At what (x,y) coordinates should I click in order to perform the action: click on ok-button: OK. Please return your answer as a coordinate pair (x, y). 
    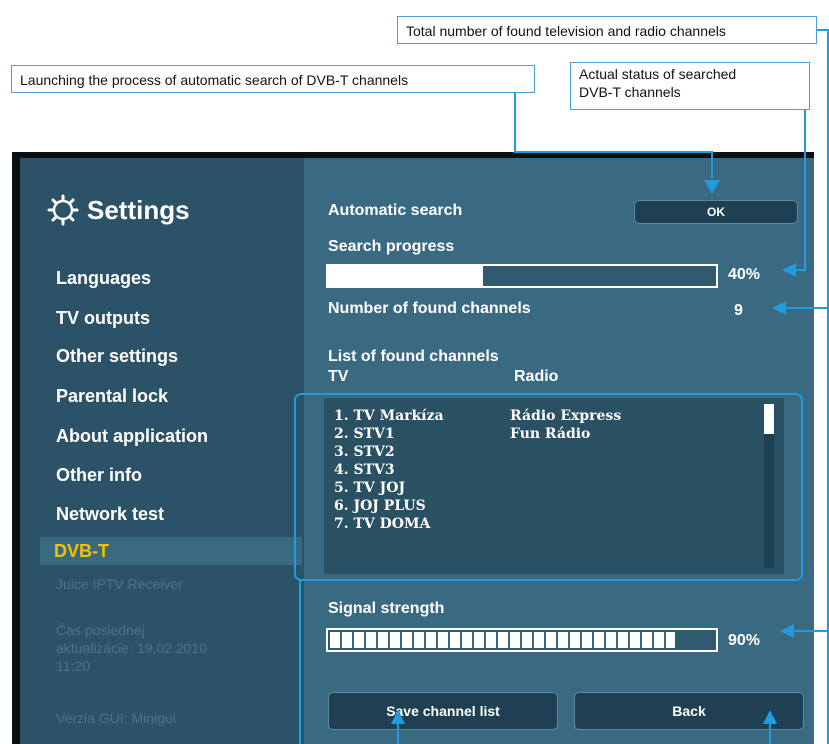
    Looking at the image, I should click on (716, 212).